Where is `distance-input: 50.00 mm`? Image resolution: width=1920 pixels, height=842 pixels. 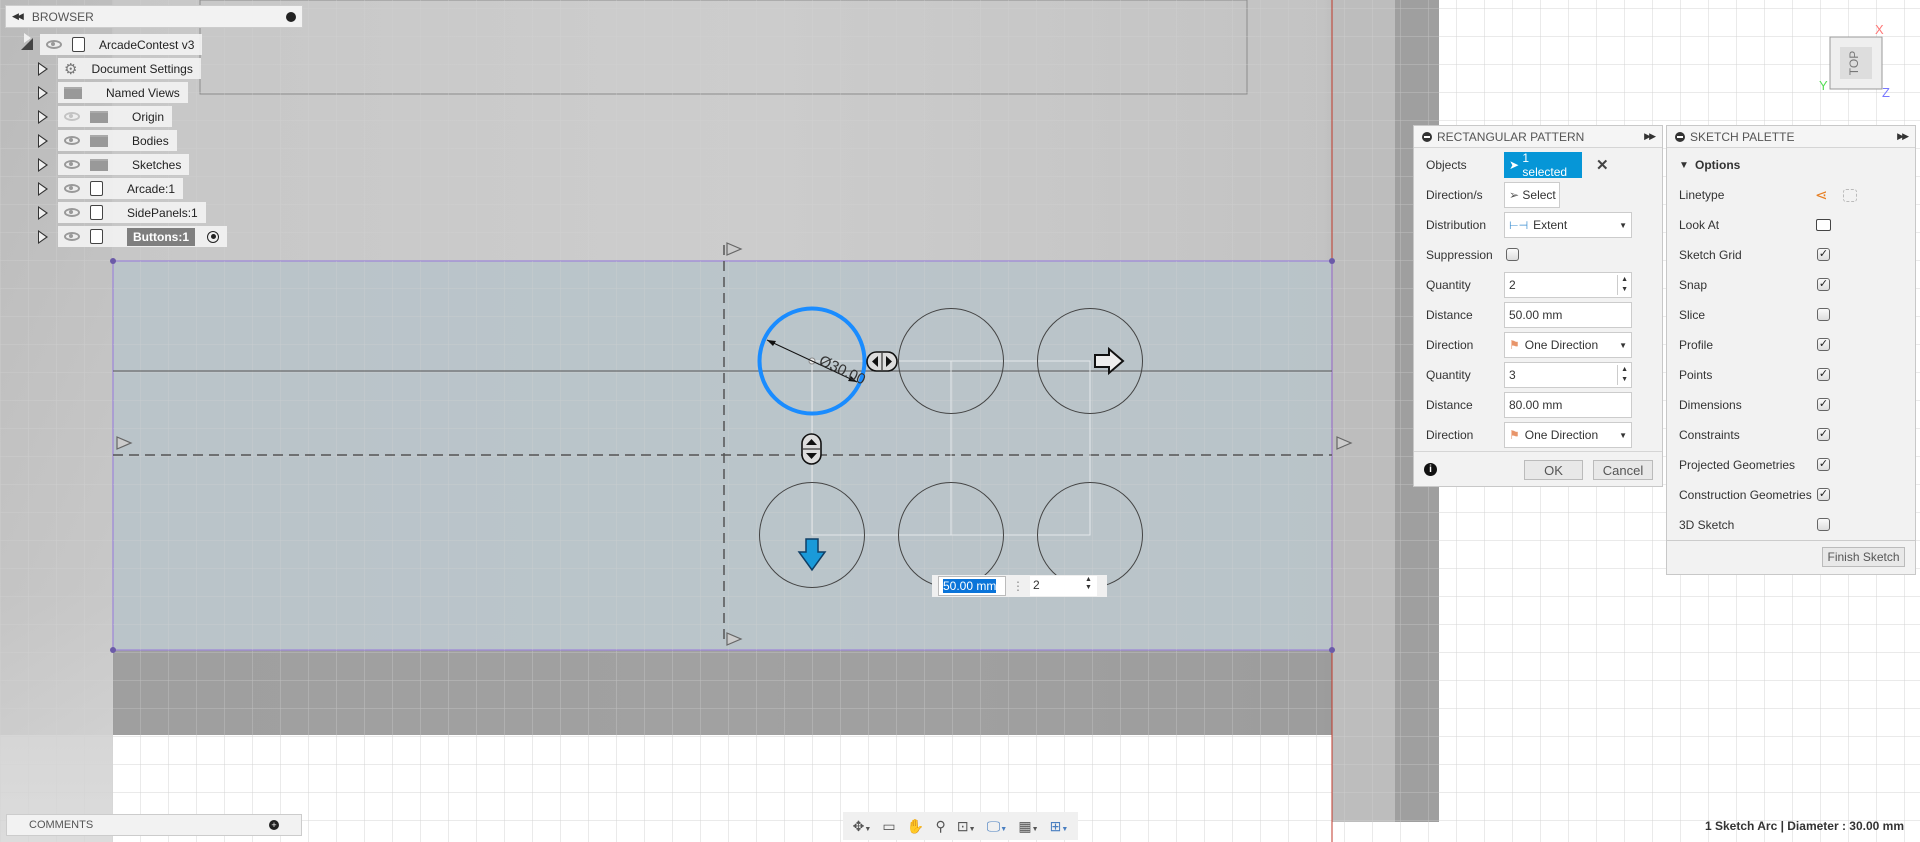 distance-input: 50.00 mm is located at coordinates (1568, 315).